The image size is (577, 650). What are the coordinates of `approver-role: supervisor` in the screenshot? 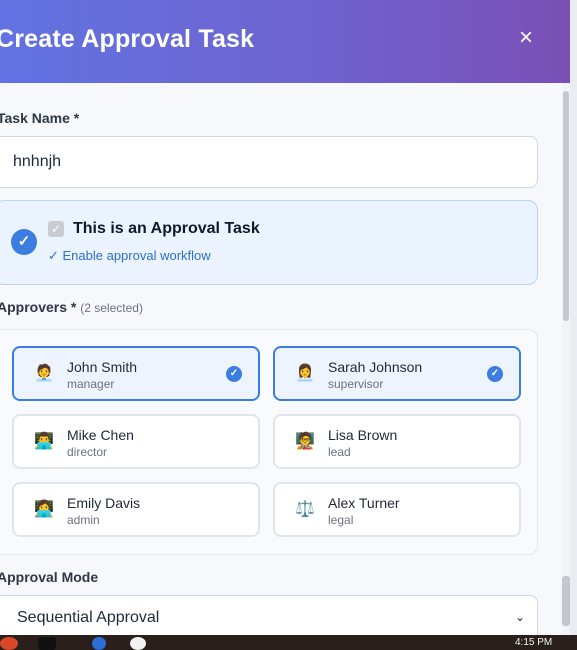 It's located at (356, 384).